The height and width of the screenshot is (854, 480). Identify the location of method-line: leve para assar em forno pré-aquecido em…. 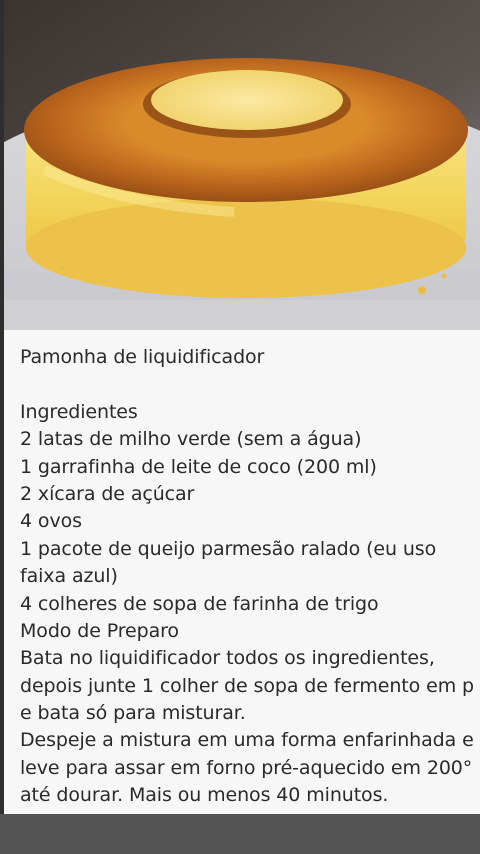
(246, 767).